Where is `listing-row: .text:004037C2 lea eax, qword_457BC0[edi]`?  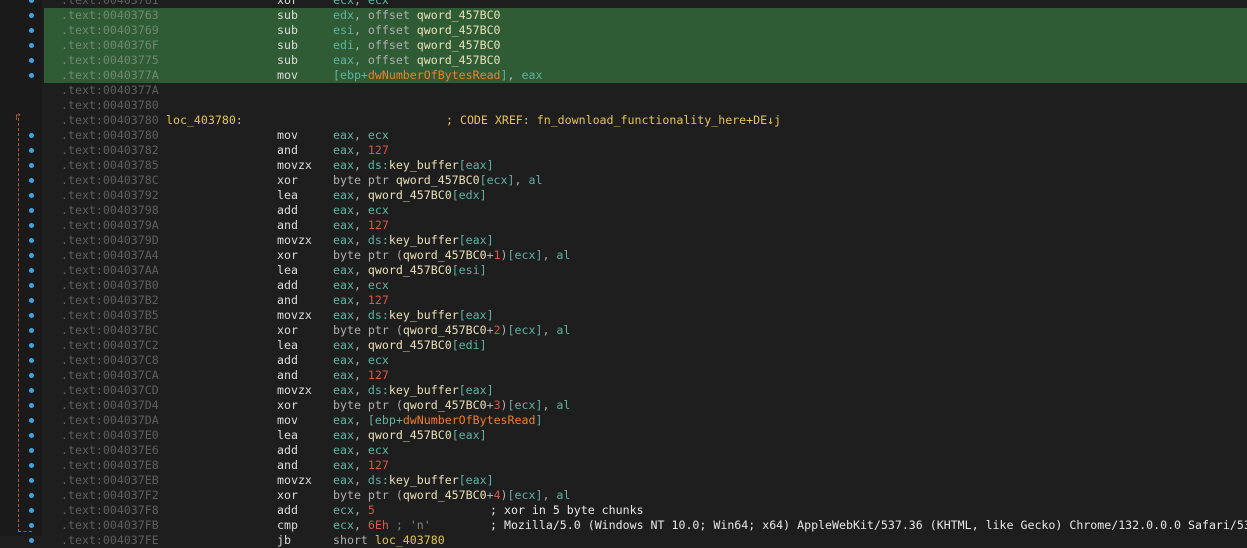 listing-row: .text:004037C2 lea eax, qword_457BC0[edi] is located at coordinates (645, 345).